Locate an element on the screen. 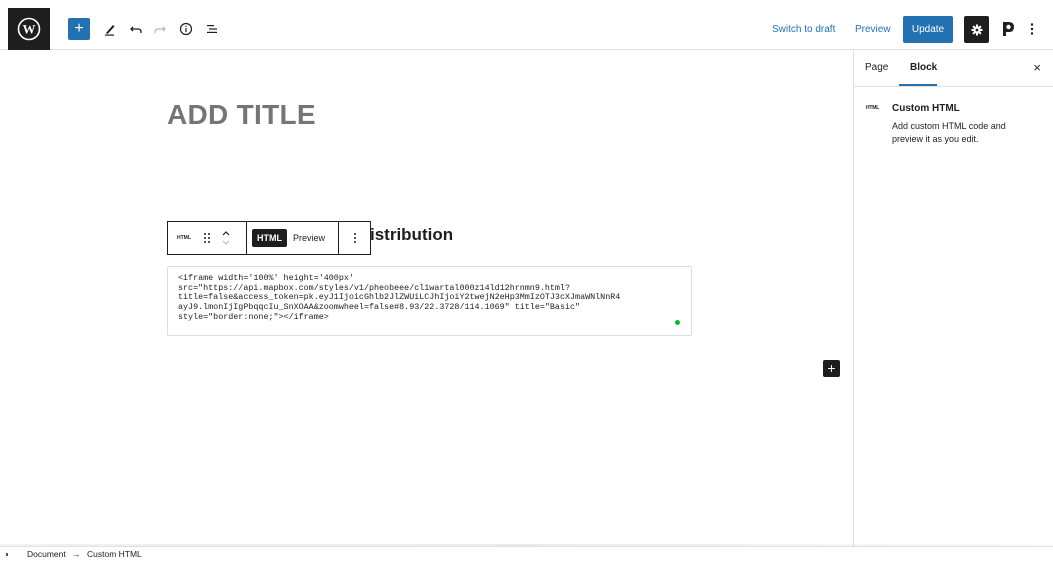  block-toolbar: HTML HTML Preview is located at coordinates (269, 238).